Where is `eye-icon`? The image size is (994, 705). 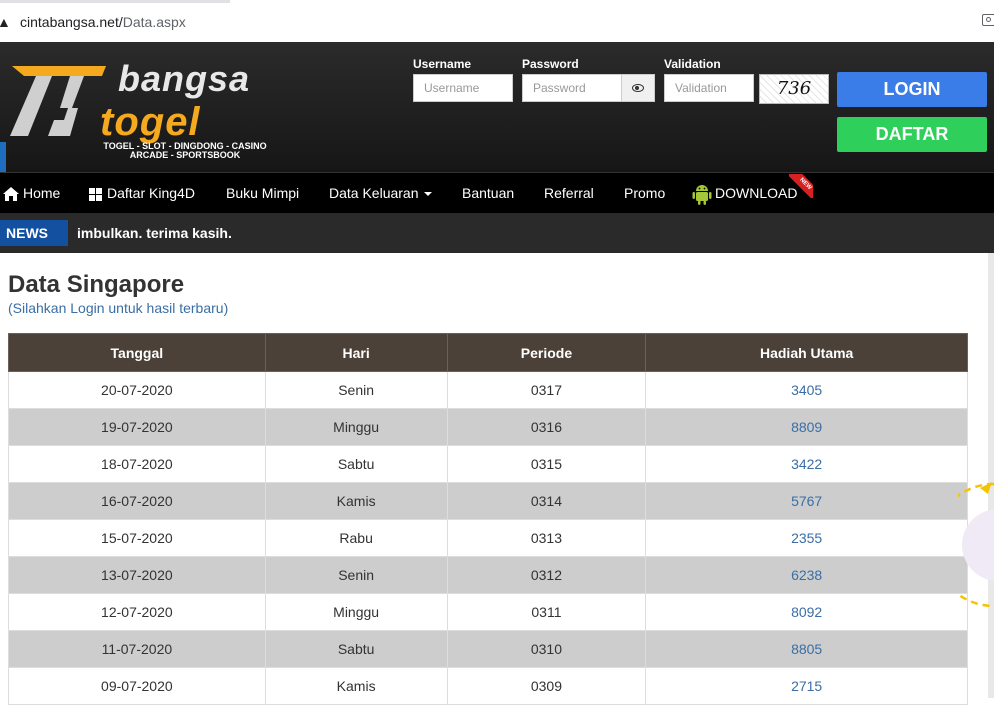 eye-icon is located at coordinates (638, 88).